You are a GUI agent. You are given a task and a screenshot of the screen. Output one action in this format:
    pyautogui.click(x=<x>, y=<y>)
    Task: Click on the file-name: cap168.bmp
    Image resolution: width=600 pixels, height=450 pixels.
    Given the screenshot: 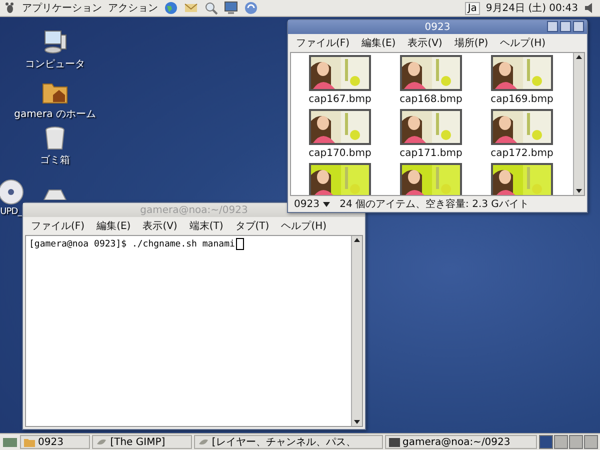 What is the action you would take?
    pyautogui.click(x=431, y=99)
    